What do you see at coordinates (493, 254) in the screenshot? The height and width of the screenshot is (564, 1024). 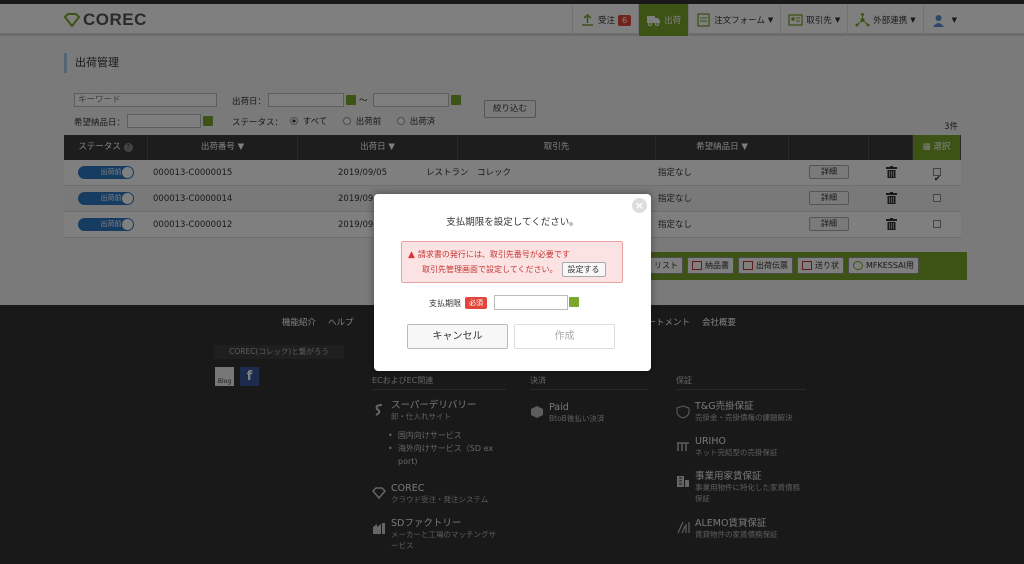 I see `alert-message-1: 請求書の発行には、取引先番号が必要です` at bounding box center [493, 254].